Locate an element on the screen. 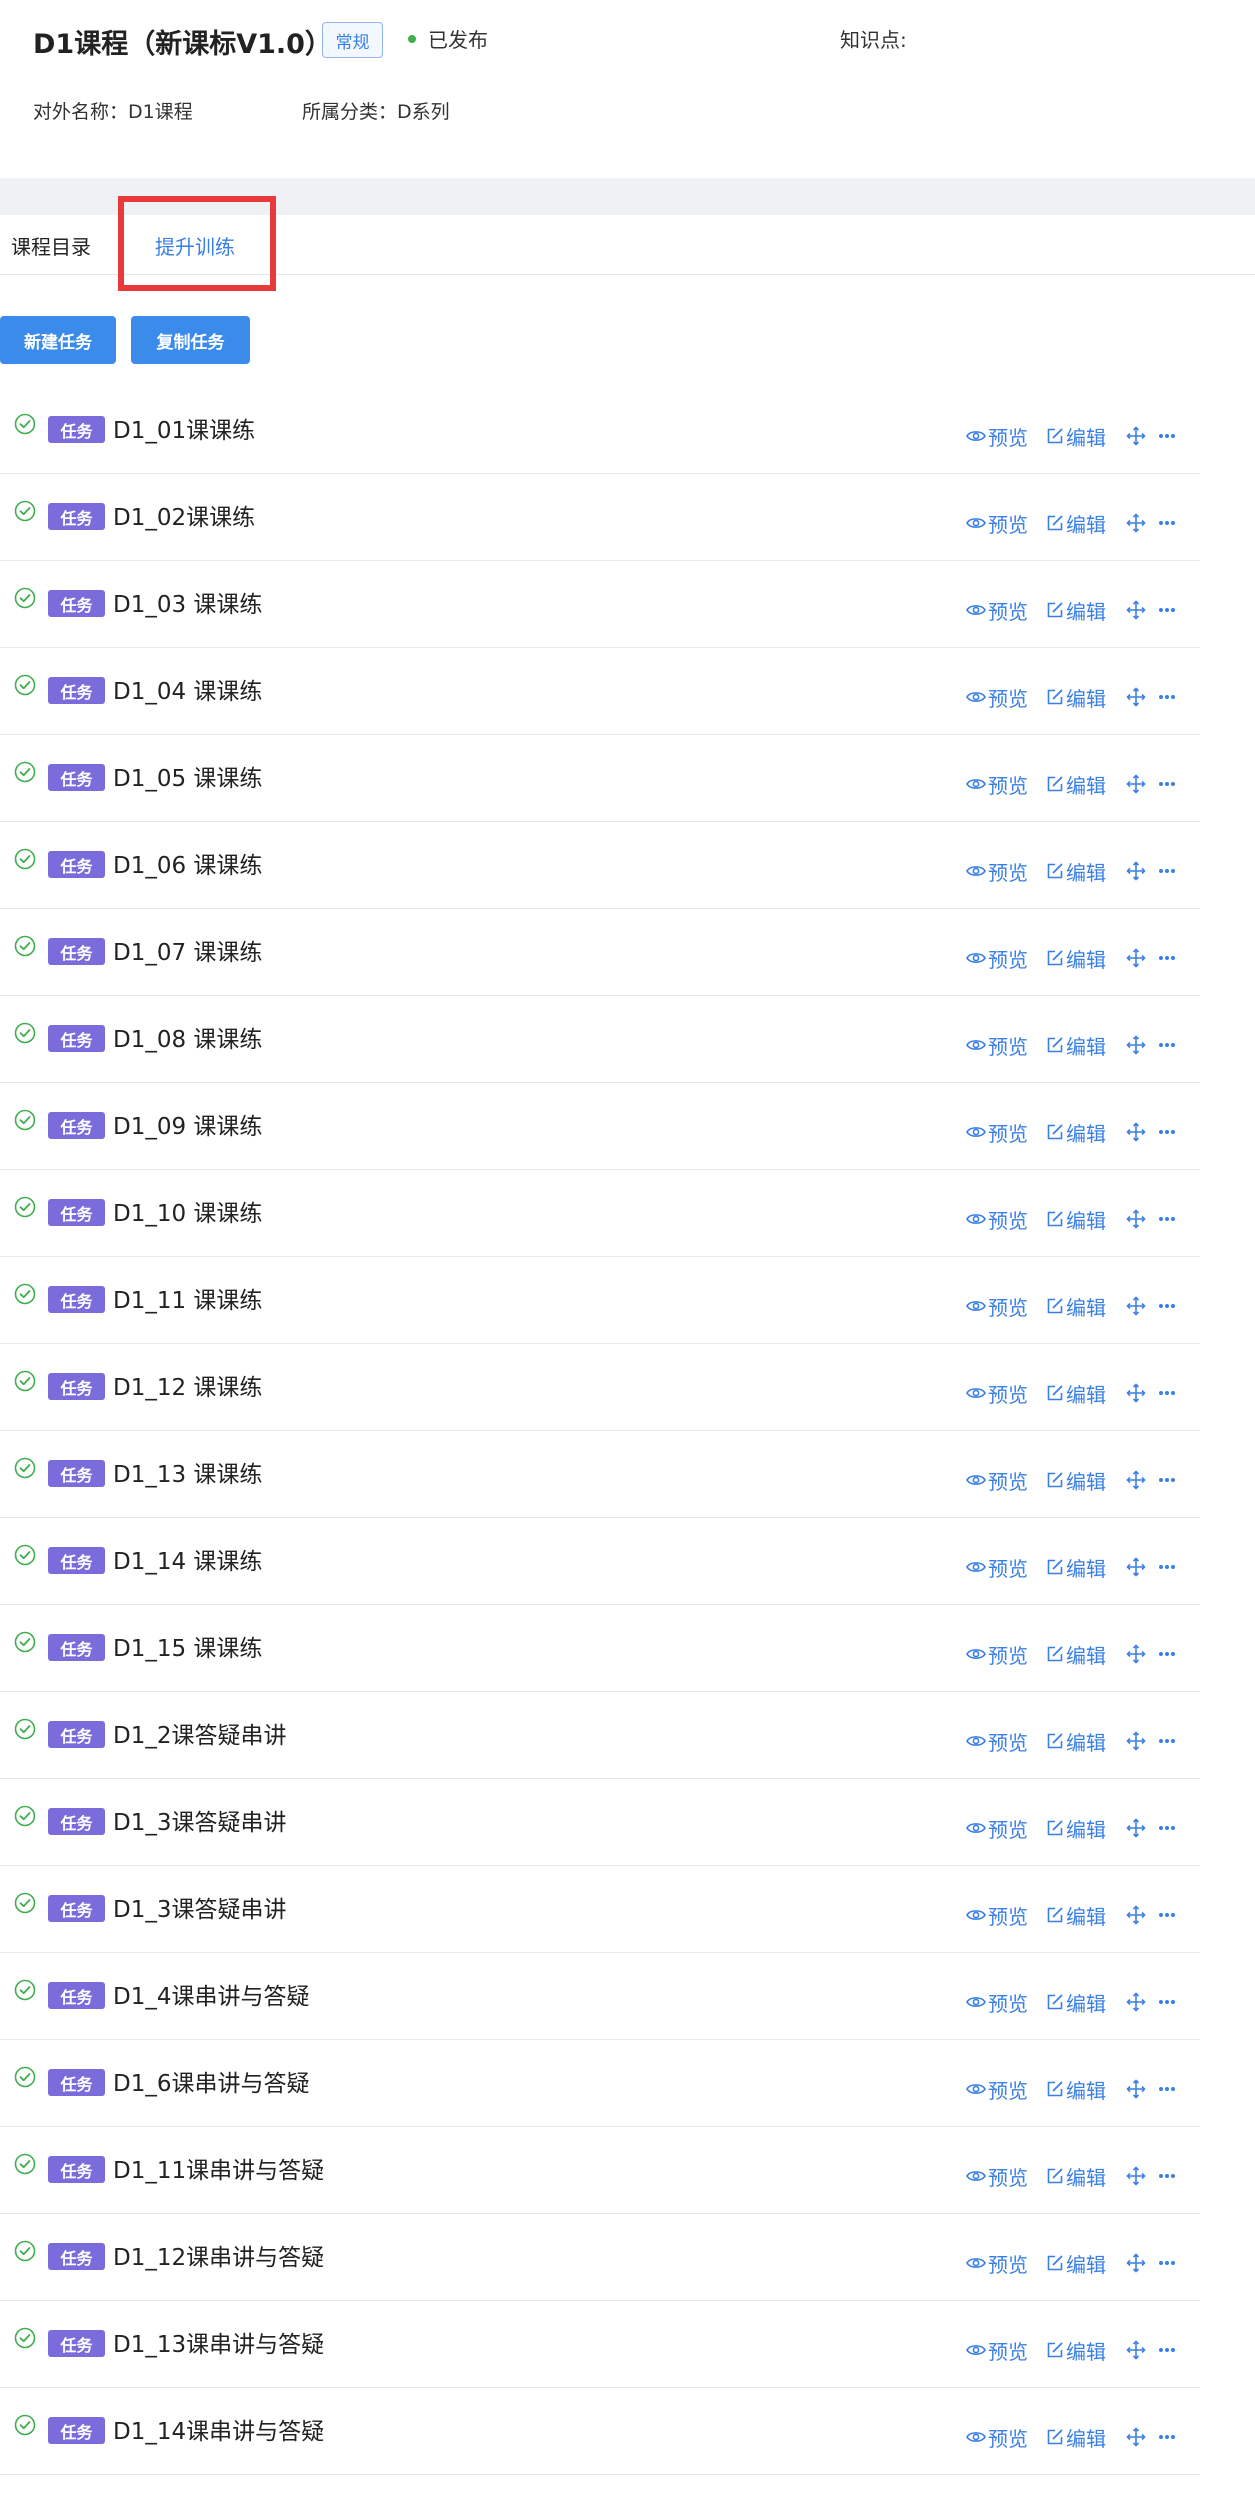 This screenshot has width=1255, height=2499. task-name: D1_13课串讲与答疑 is located at coordinates (218, 2342).